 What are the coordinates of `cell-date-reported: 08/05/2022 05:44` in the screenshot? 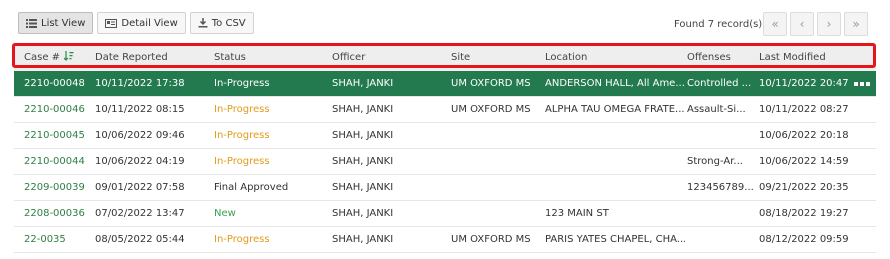 It's located at (140, 239).